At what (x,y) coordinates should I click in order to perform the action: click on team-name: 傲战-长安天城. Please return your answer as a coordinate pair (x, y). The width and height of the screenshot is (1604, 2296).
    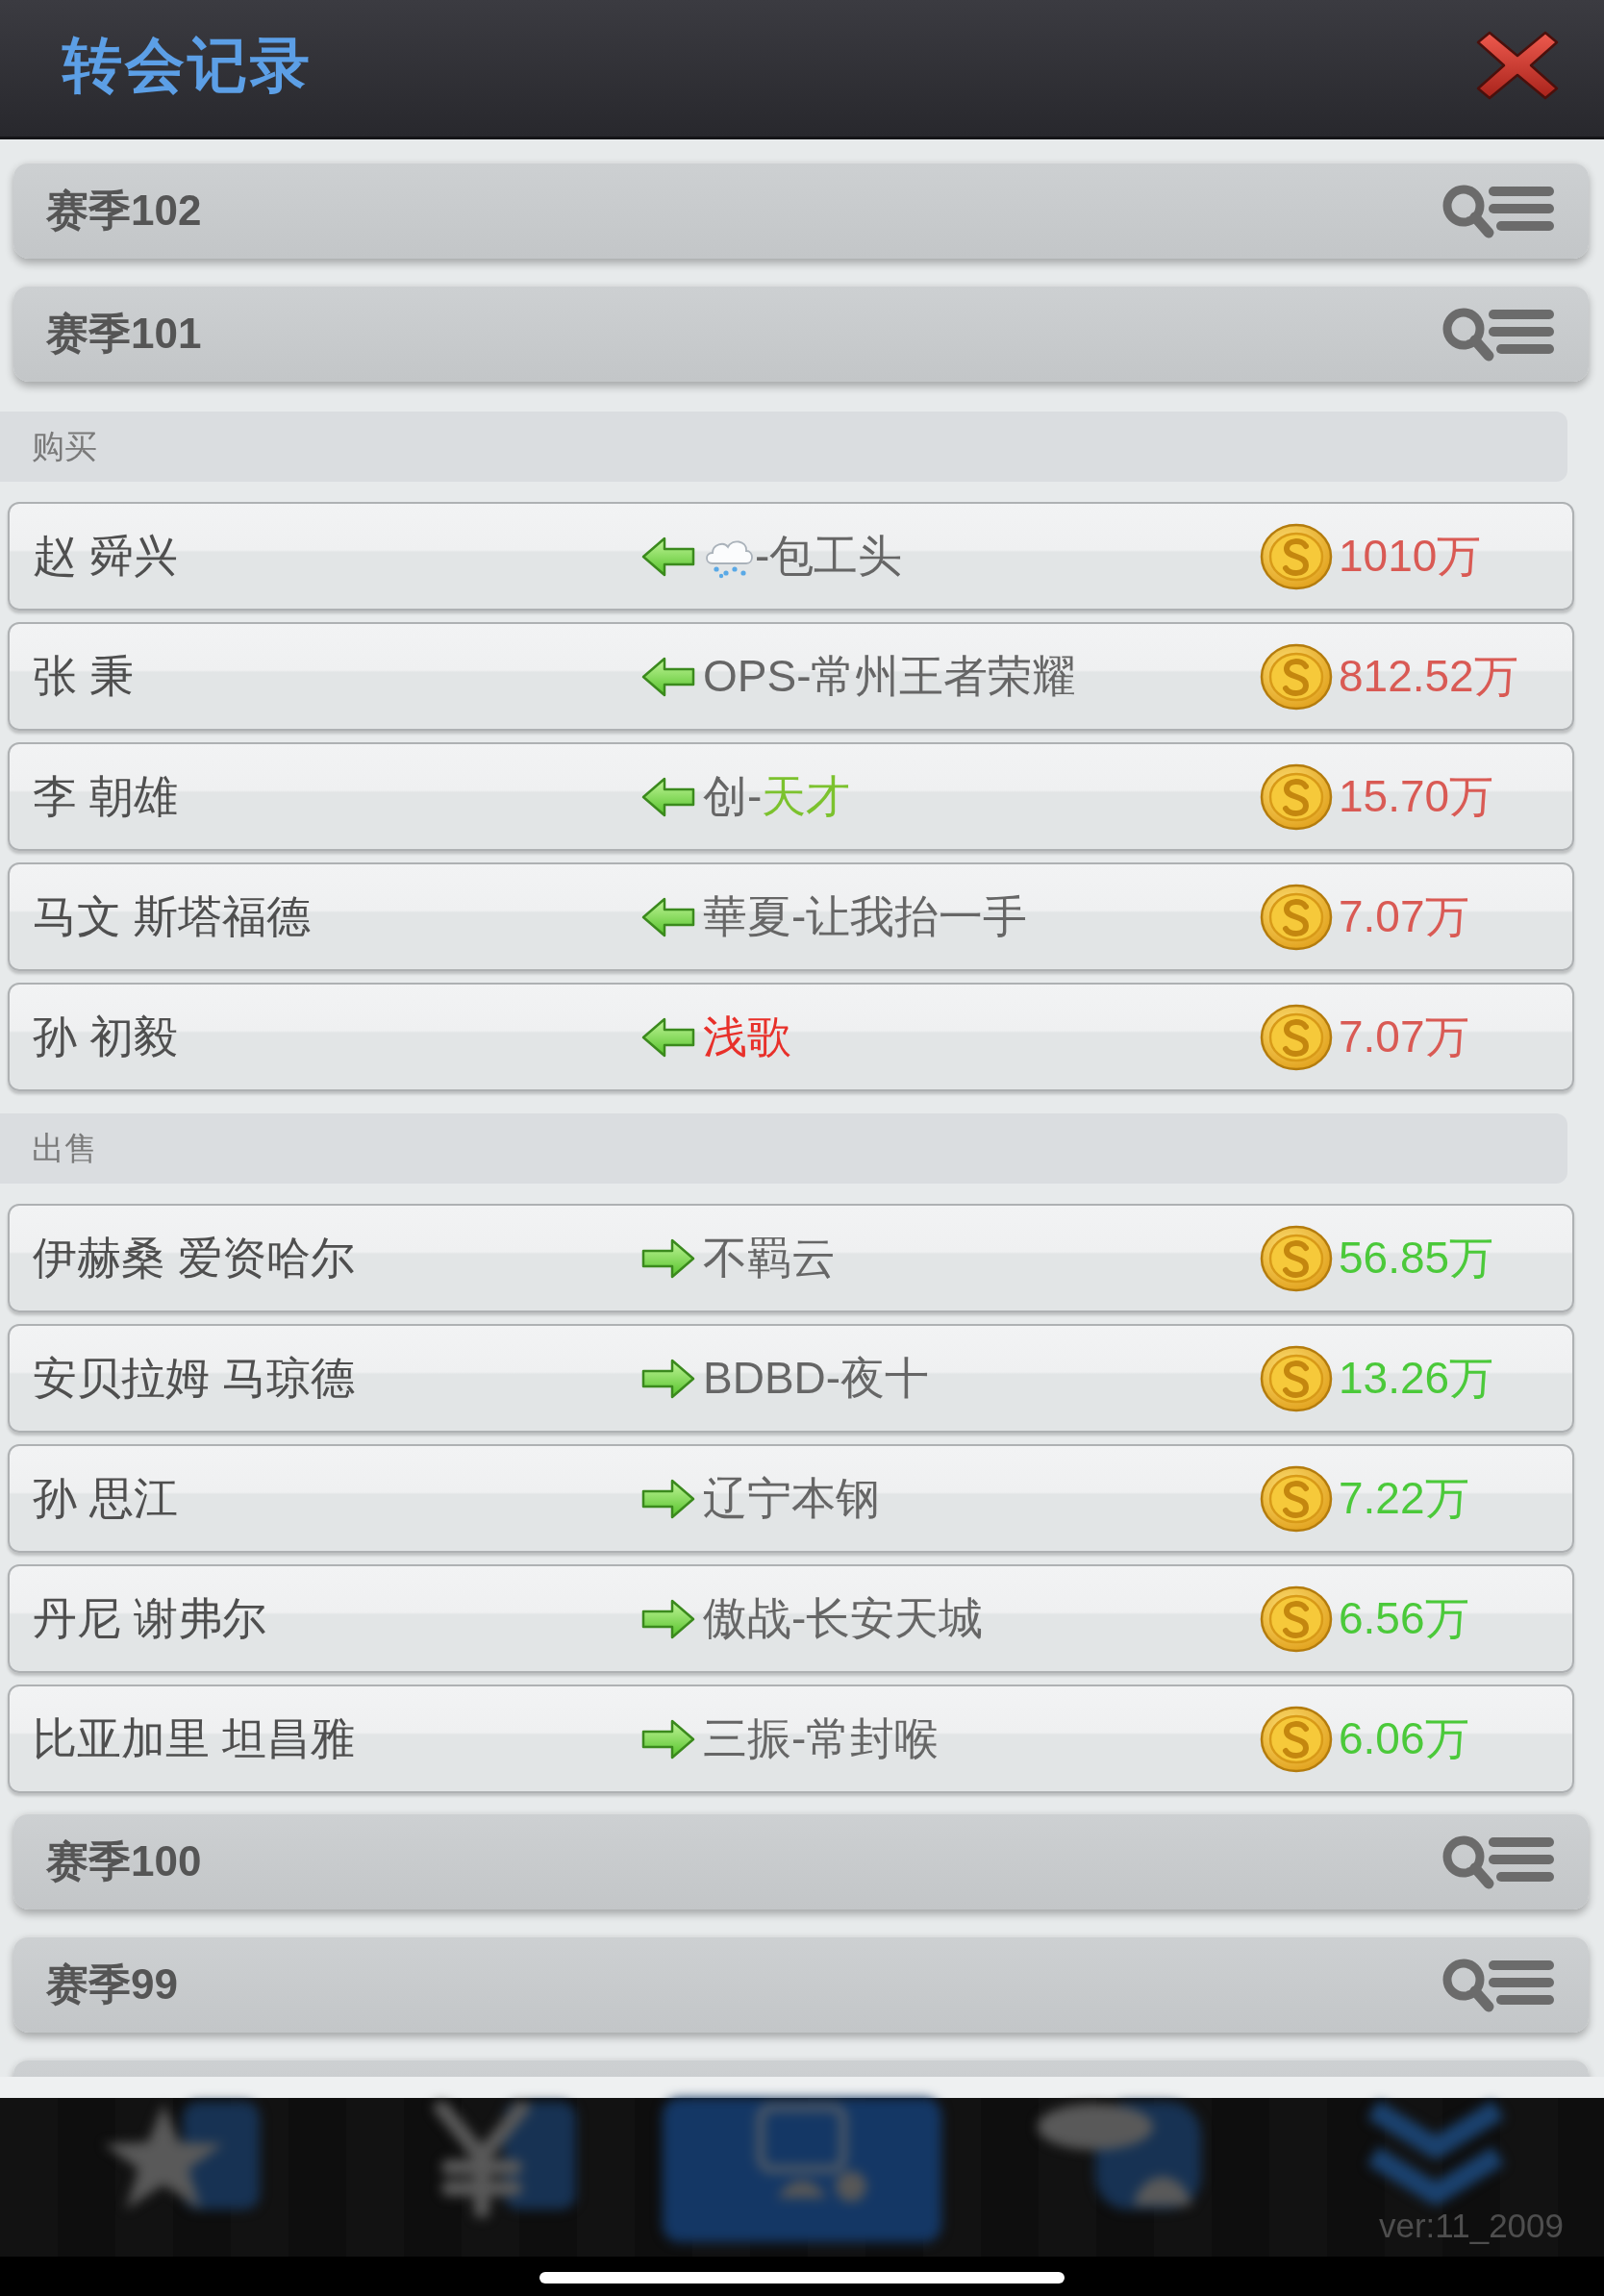
    Looking at the image, I should click on (843, 1618).